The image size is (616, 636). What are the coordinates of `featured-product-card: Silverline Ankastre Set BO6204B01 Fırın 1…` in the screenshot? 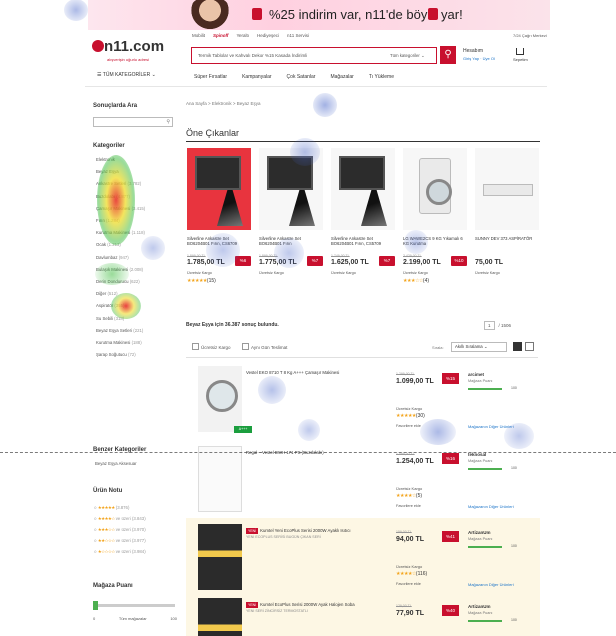 It's located at (292, 222).